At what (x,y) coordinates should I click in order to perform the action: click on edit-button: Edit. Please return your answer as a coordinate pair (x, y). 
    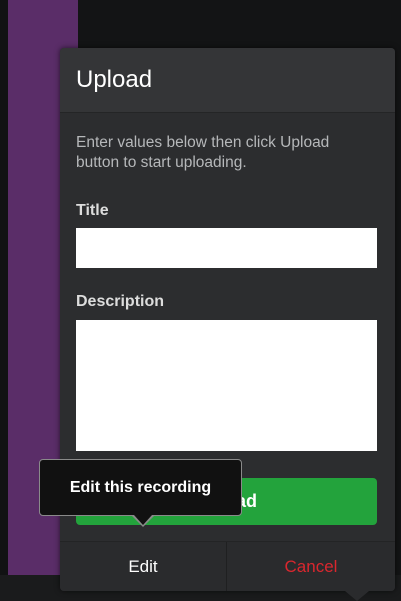
    Looking at the image, I should click on (143, 566).